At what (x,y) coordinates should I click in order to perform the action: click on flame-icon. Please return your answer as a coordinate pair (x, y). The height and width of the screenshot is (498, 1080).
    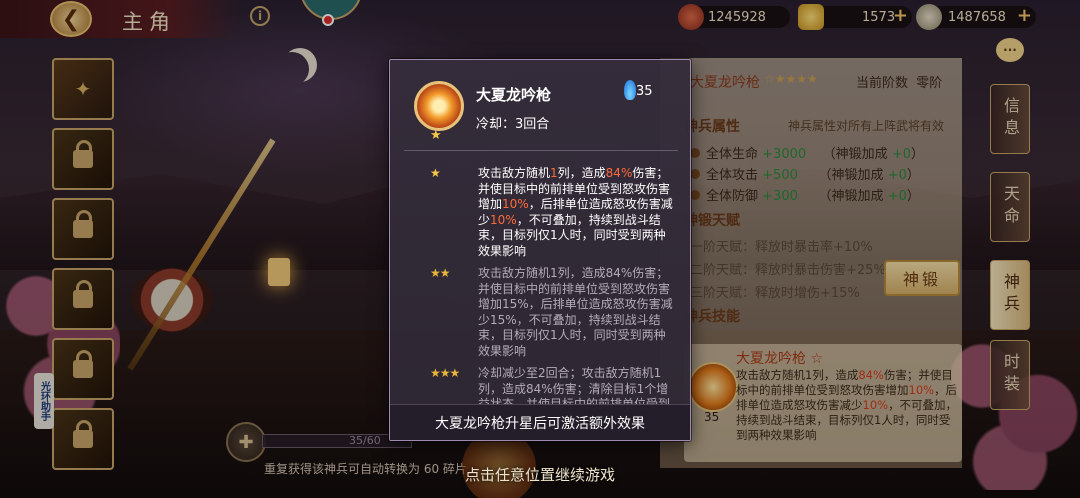
    Looking at the image, I should click on (630, 90).